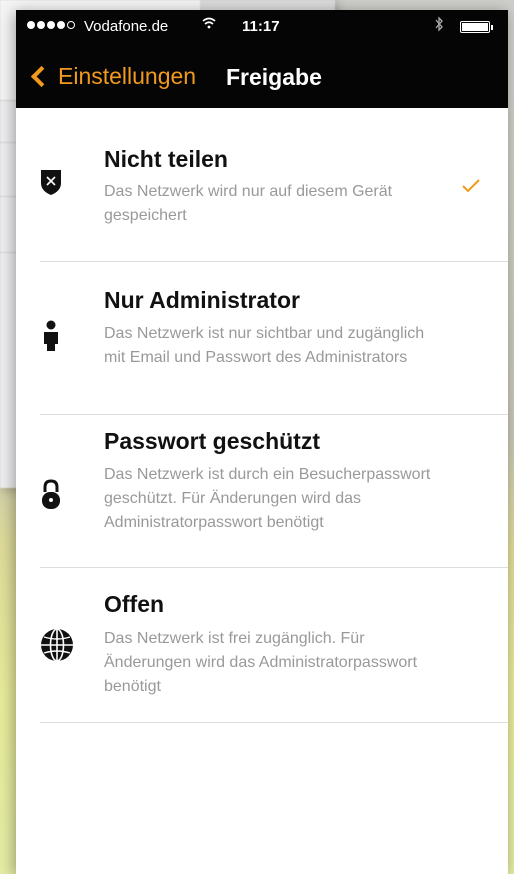 The height and width of the screenshot is (874, 514). What do you see at coordinates (41, 76) in the screenshot?
I see `chevron-left-icon` at bounding box center [41, 76].